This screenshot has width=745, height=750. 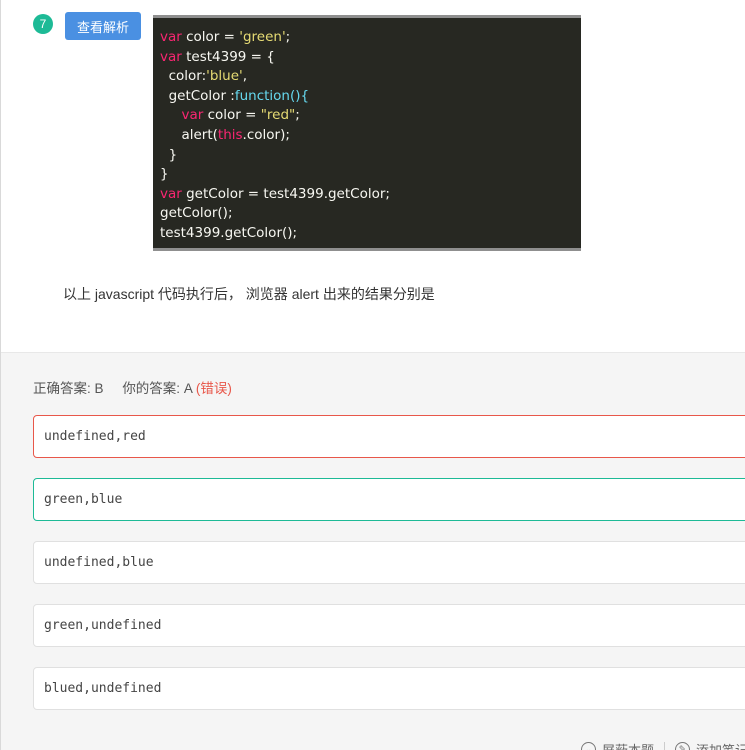 What do you see at coordinates (103, 625) in the screenshot?
I see `option-text: green,undefined` at bounding box center [103, 625].